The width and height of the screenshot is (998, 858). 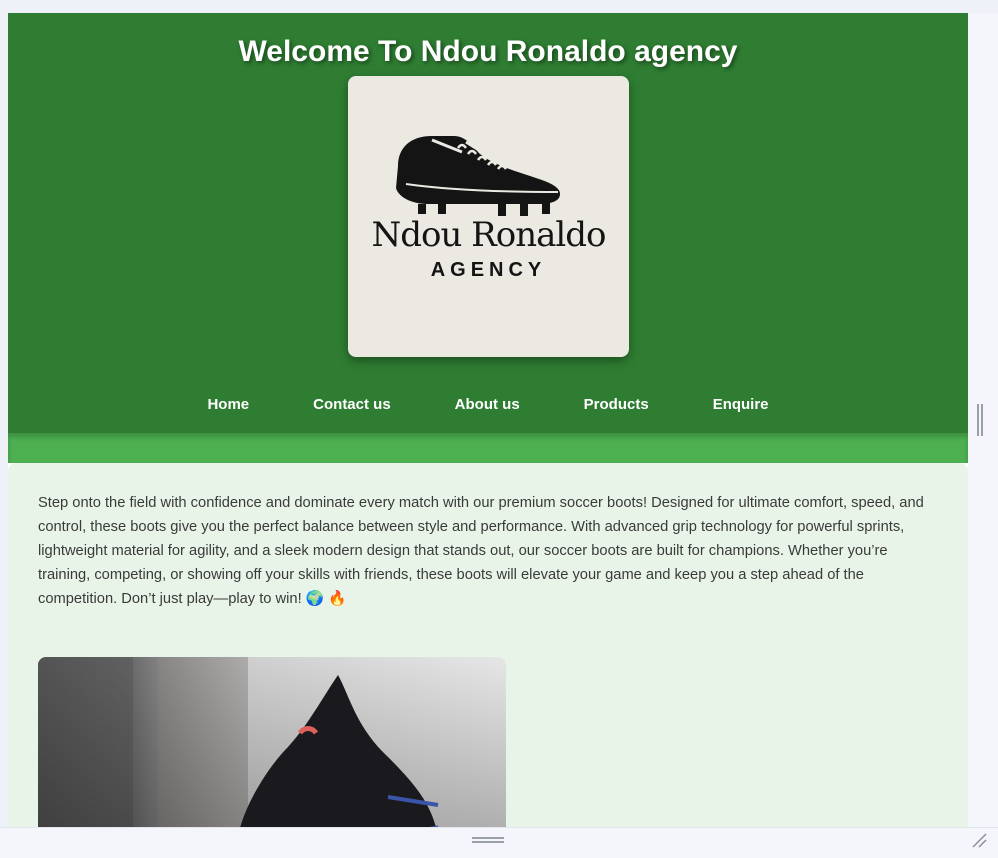 What do you see at coordinates (488, 51) in the screenshot?
I see `page-title: Welcome To Ndou Ronaldo agency` at bounding box center [488, 51].